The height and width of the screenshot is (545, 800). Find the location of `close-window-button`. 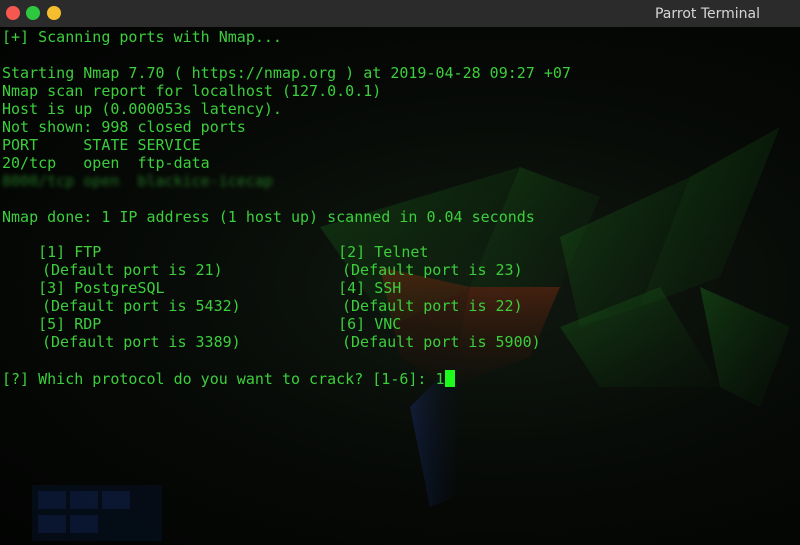

close-window-button is located at coordinates (13, 13).